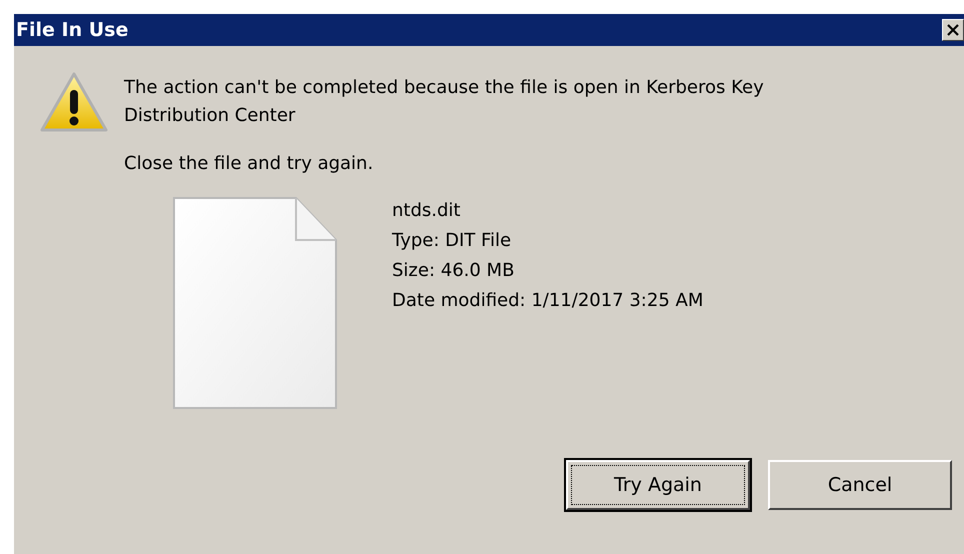 The height and width of the screenshot is (554, 964). What do you see at coordinates (860, 485) in the screenshot?
I see `dialog-button: Cancel` at bounding box center [860, 485].